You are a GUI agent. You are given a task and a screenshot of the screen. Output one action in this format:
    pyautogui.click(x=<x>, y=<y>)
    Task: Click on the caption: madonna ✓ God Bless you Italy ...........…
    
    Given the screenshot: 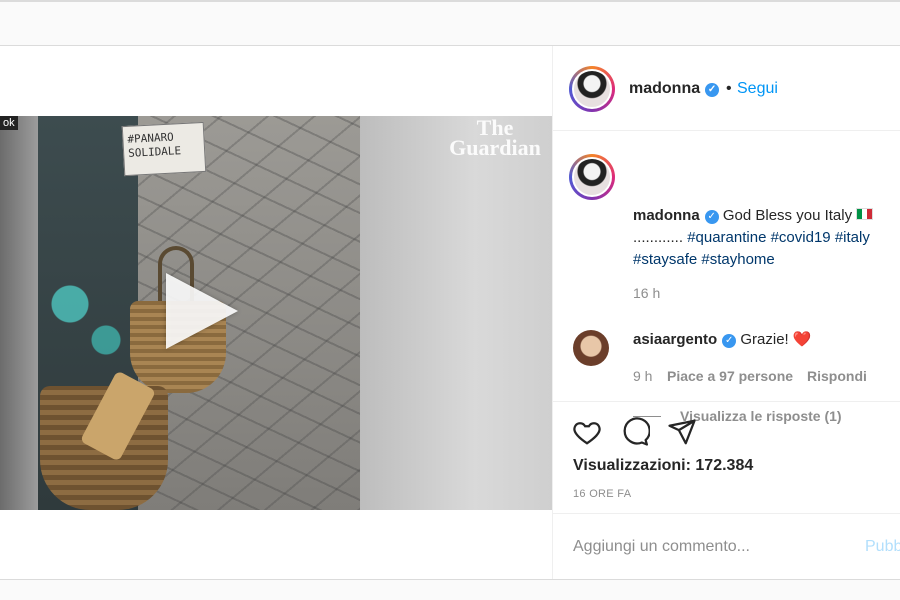 What is the action you would take?
    pyautogui.click(x=764, y=238)
    